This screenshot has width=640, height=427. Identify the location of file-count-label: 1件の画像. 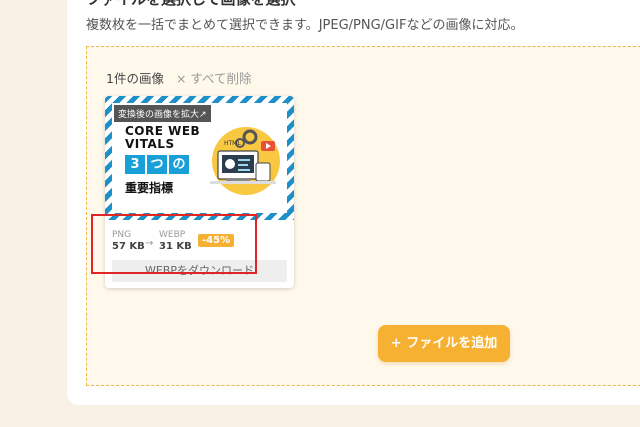
(135, 78).